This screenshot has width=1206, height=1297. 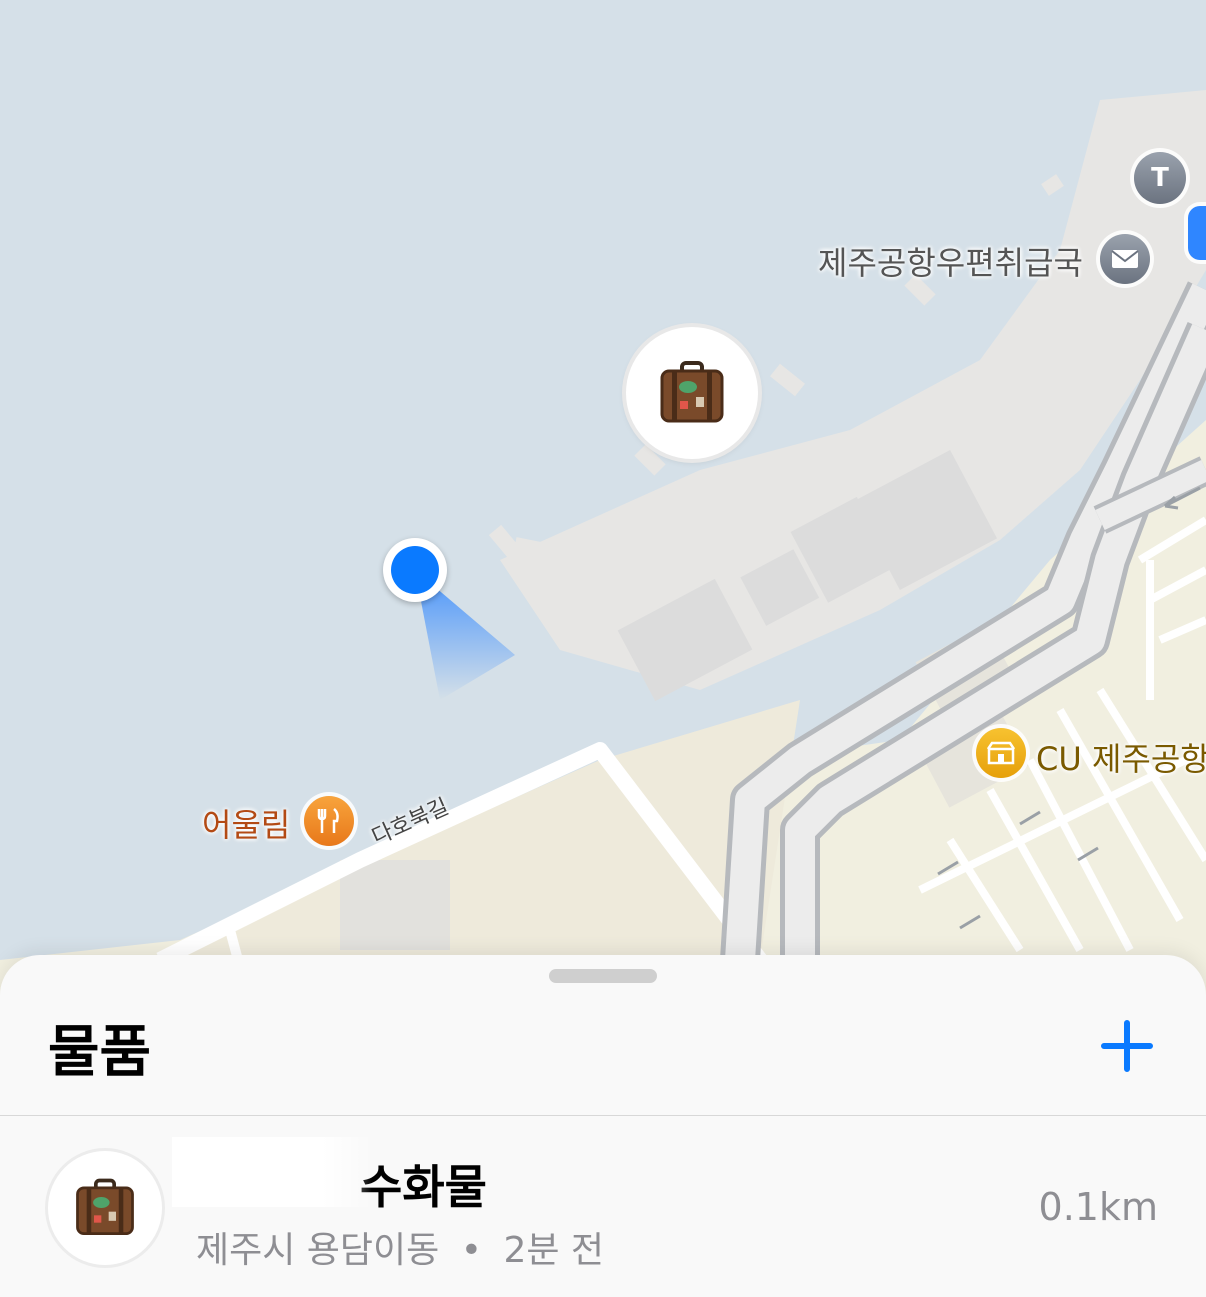 What do you see at coordinates (423, 1187) in the screenshot?
I see `item-name: 수화물` at bounding box center [423, 1187].